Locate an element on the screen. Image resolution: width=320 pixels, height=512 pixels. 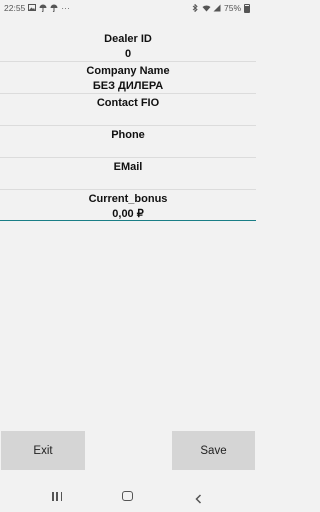
phone-label: Phone is located at coordinates (128, 135).